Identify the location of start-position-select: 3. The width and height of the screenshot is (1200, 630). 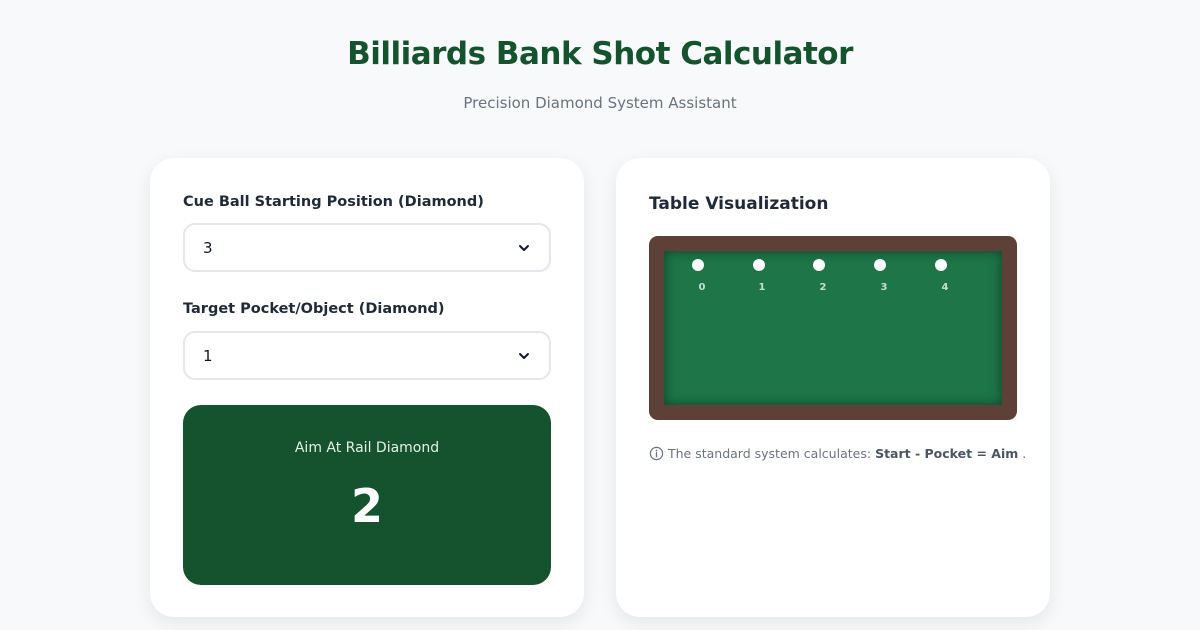
(367, 247).